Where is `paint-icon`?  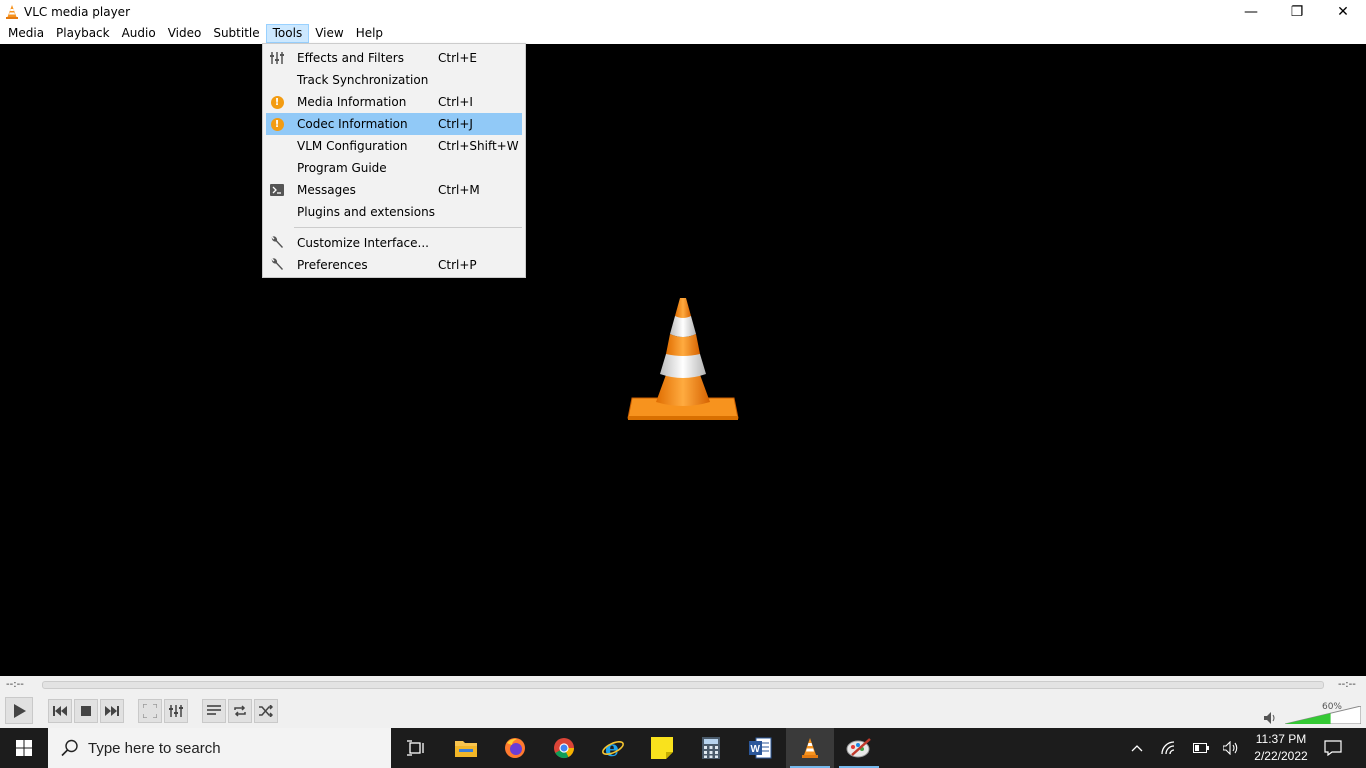 paint-icon is located at coordinates (858, 748).